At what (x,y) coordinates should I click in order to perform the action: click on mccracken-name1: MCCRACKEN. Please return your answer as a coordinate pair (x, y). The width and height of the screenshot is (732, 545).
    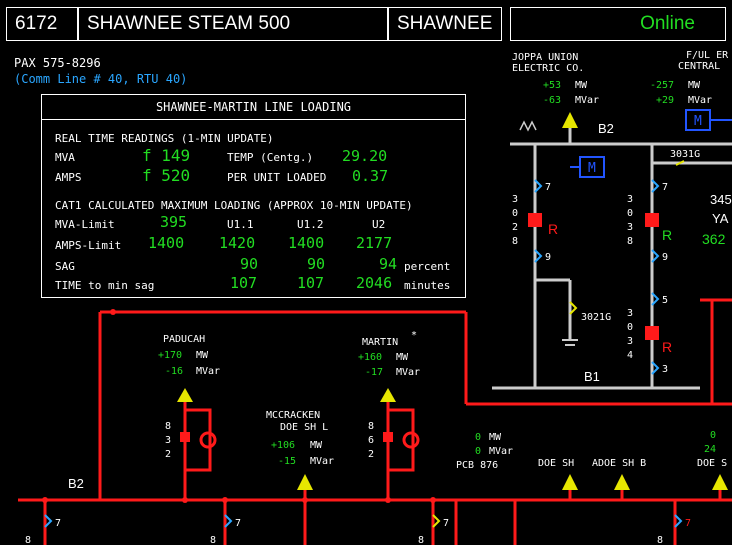
    Looking at the image, I should click on (293, 415).